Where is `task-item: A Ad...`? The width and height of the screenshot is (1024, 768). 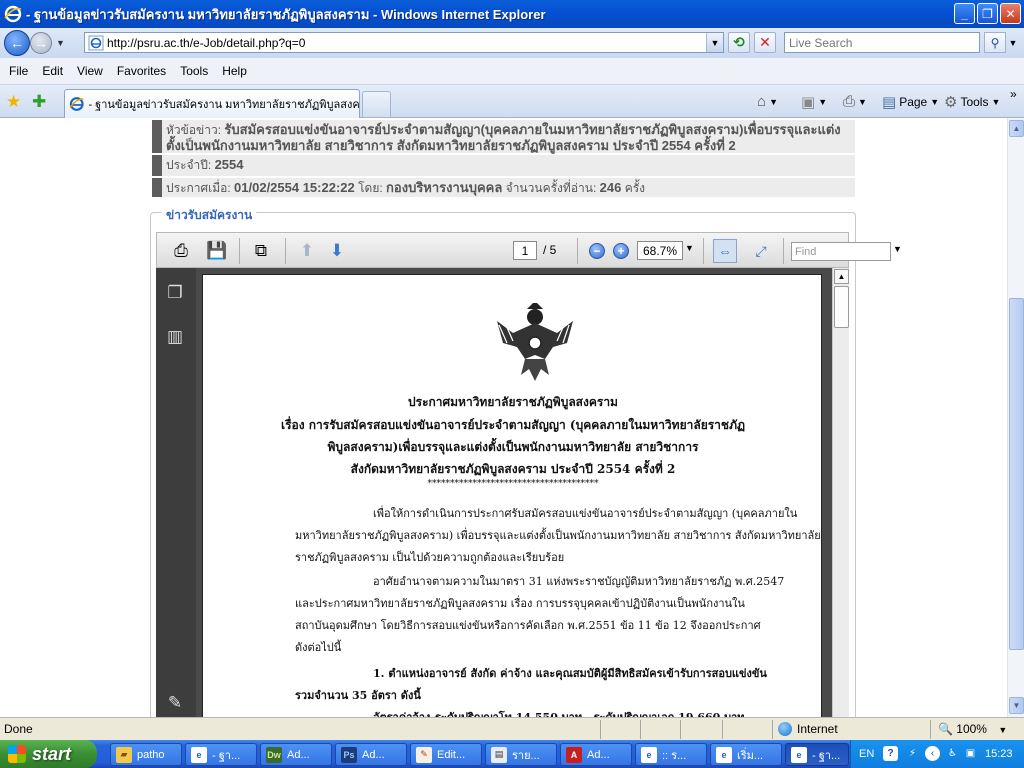
task-item: A Ad... is located at coordinates (596, 754).